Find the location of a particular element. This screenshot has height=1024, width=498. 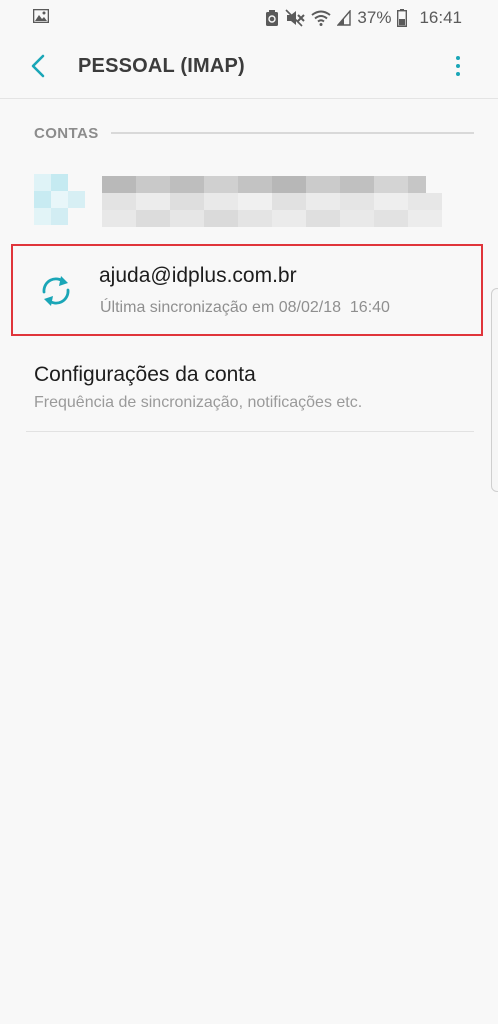

page-title: PESSOAL (IMAP) is located at coordinates (161, 66).